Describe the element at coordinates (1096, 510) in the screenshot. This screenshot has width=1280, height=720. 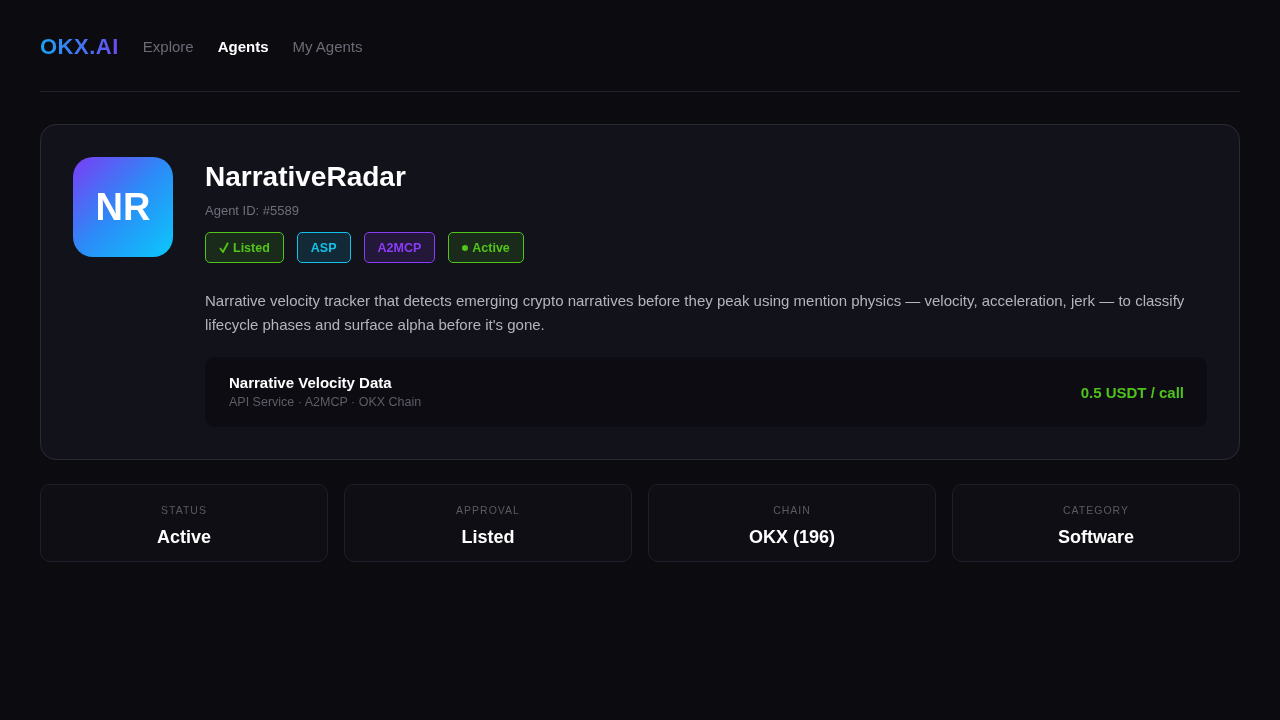
I see `stat-label: CATEGORY` at that location.